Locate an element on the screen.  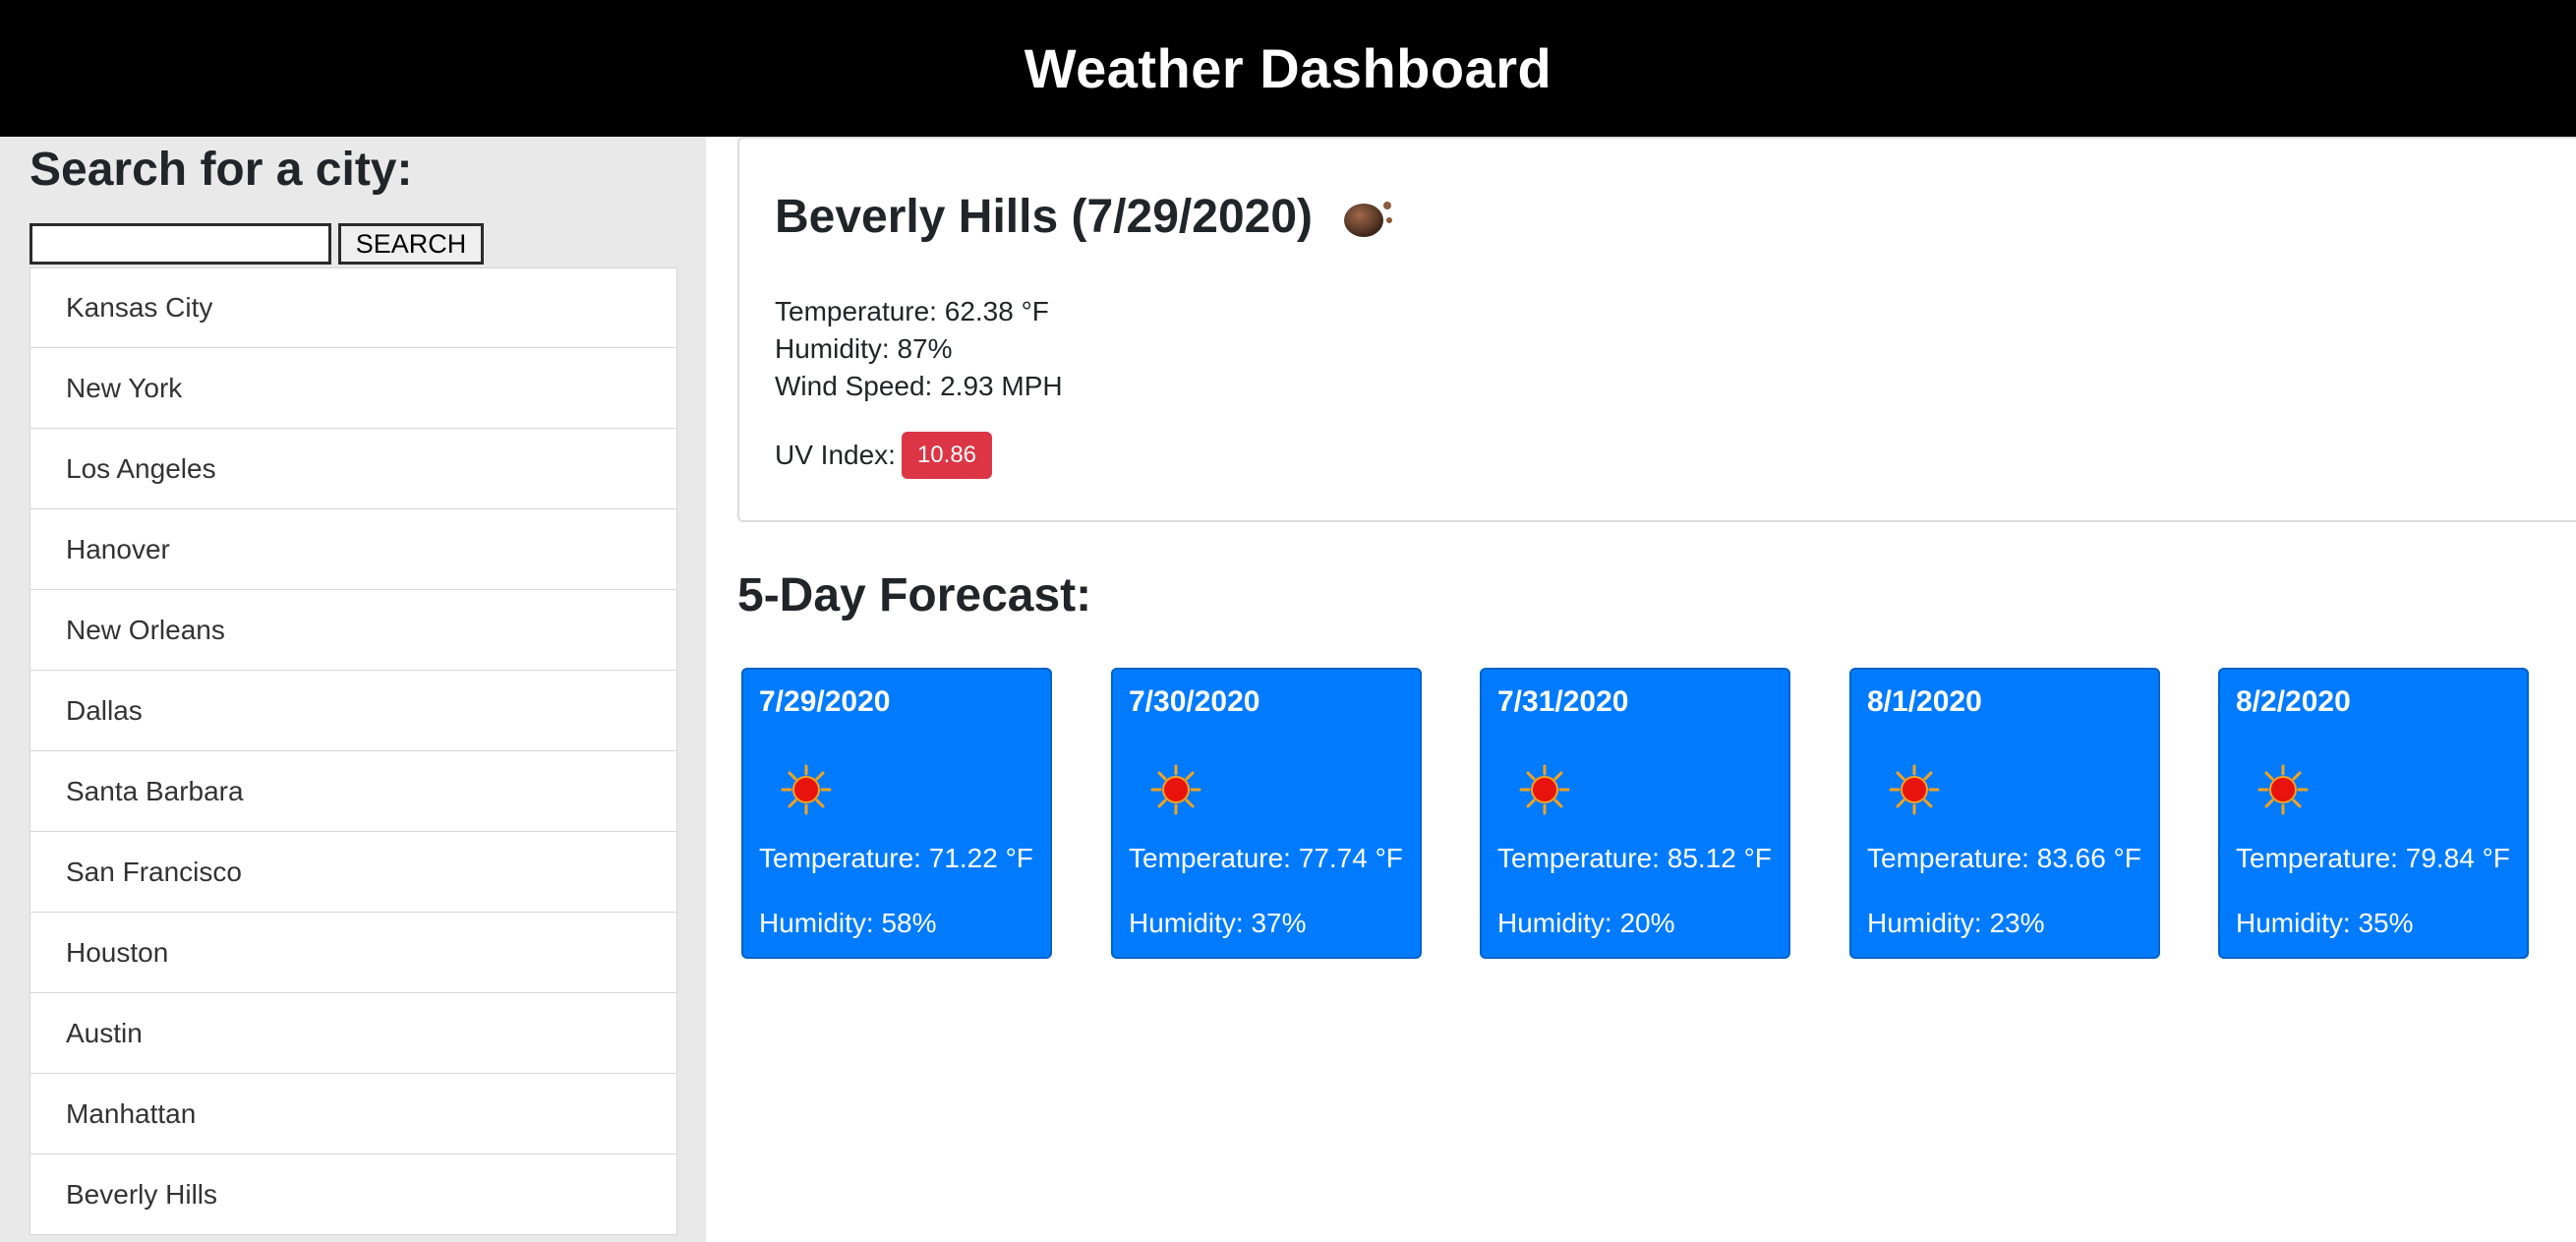
forecast-humidity: Humidity: 20% is located at coordinates (1586, 923).